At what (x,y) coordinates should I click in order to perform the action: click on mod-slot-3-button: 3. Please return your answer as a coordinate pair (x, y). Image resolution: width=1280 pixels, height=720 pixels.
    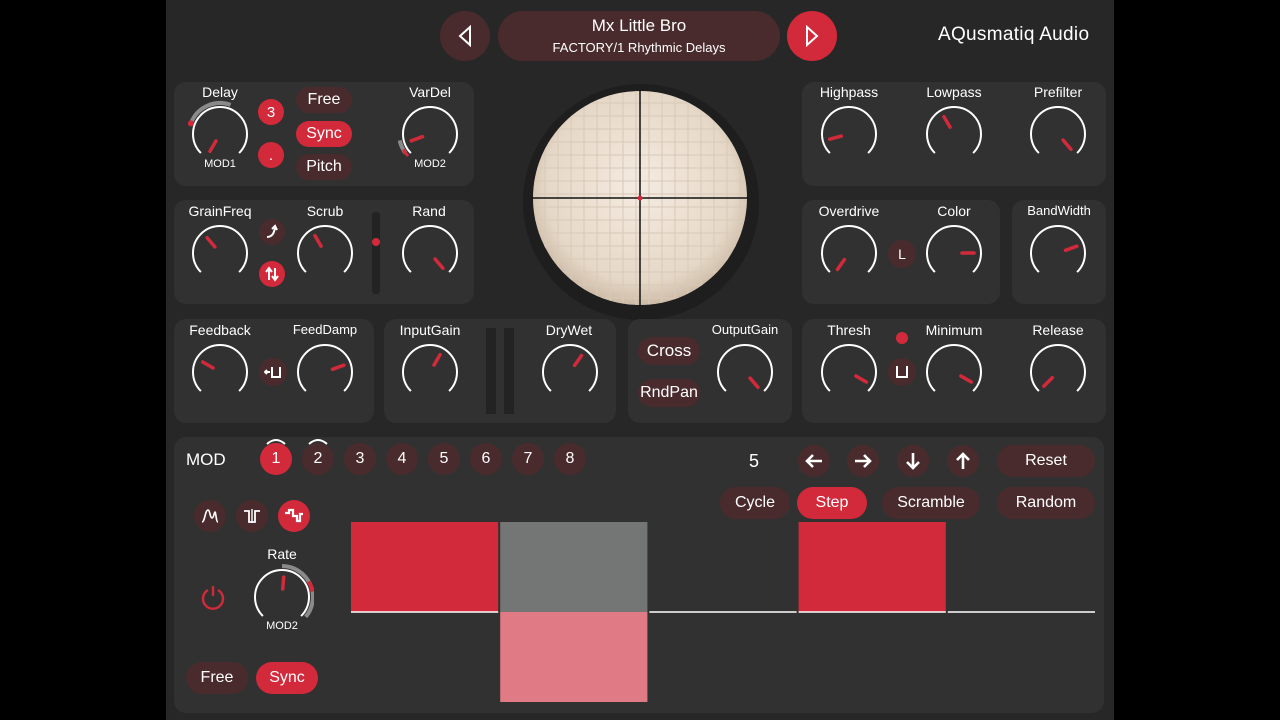
    Looking at the image, I should click on (360, 459).